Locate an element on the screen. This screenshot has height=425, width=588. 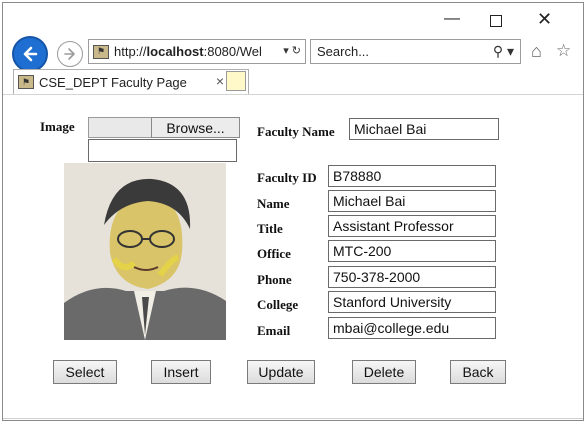
arrow-left-icon is located at coordinates (30, 54).